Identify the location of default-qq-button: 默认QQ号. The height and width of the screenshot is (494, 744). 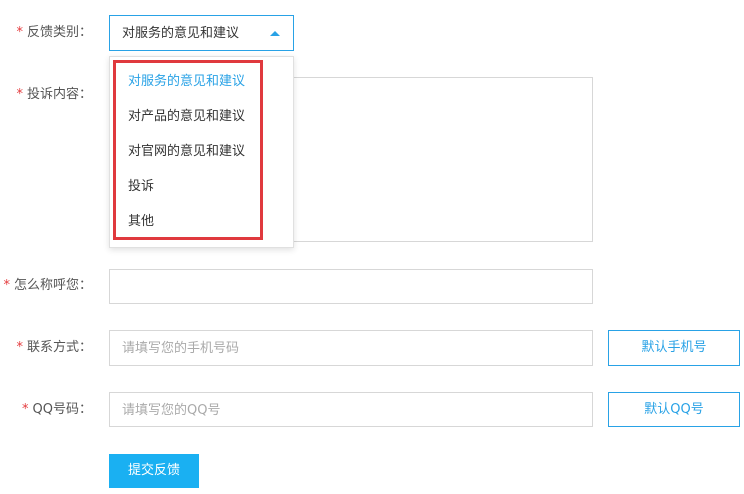
(674, 409).